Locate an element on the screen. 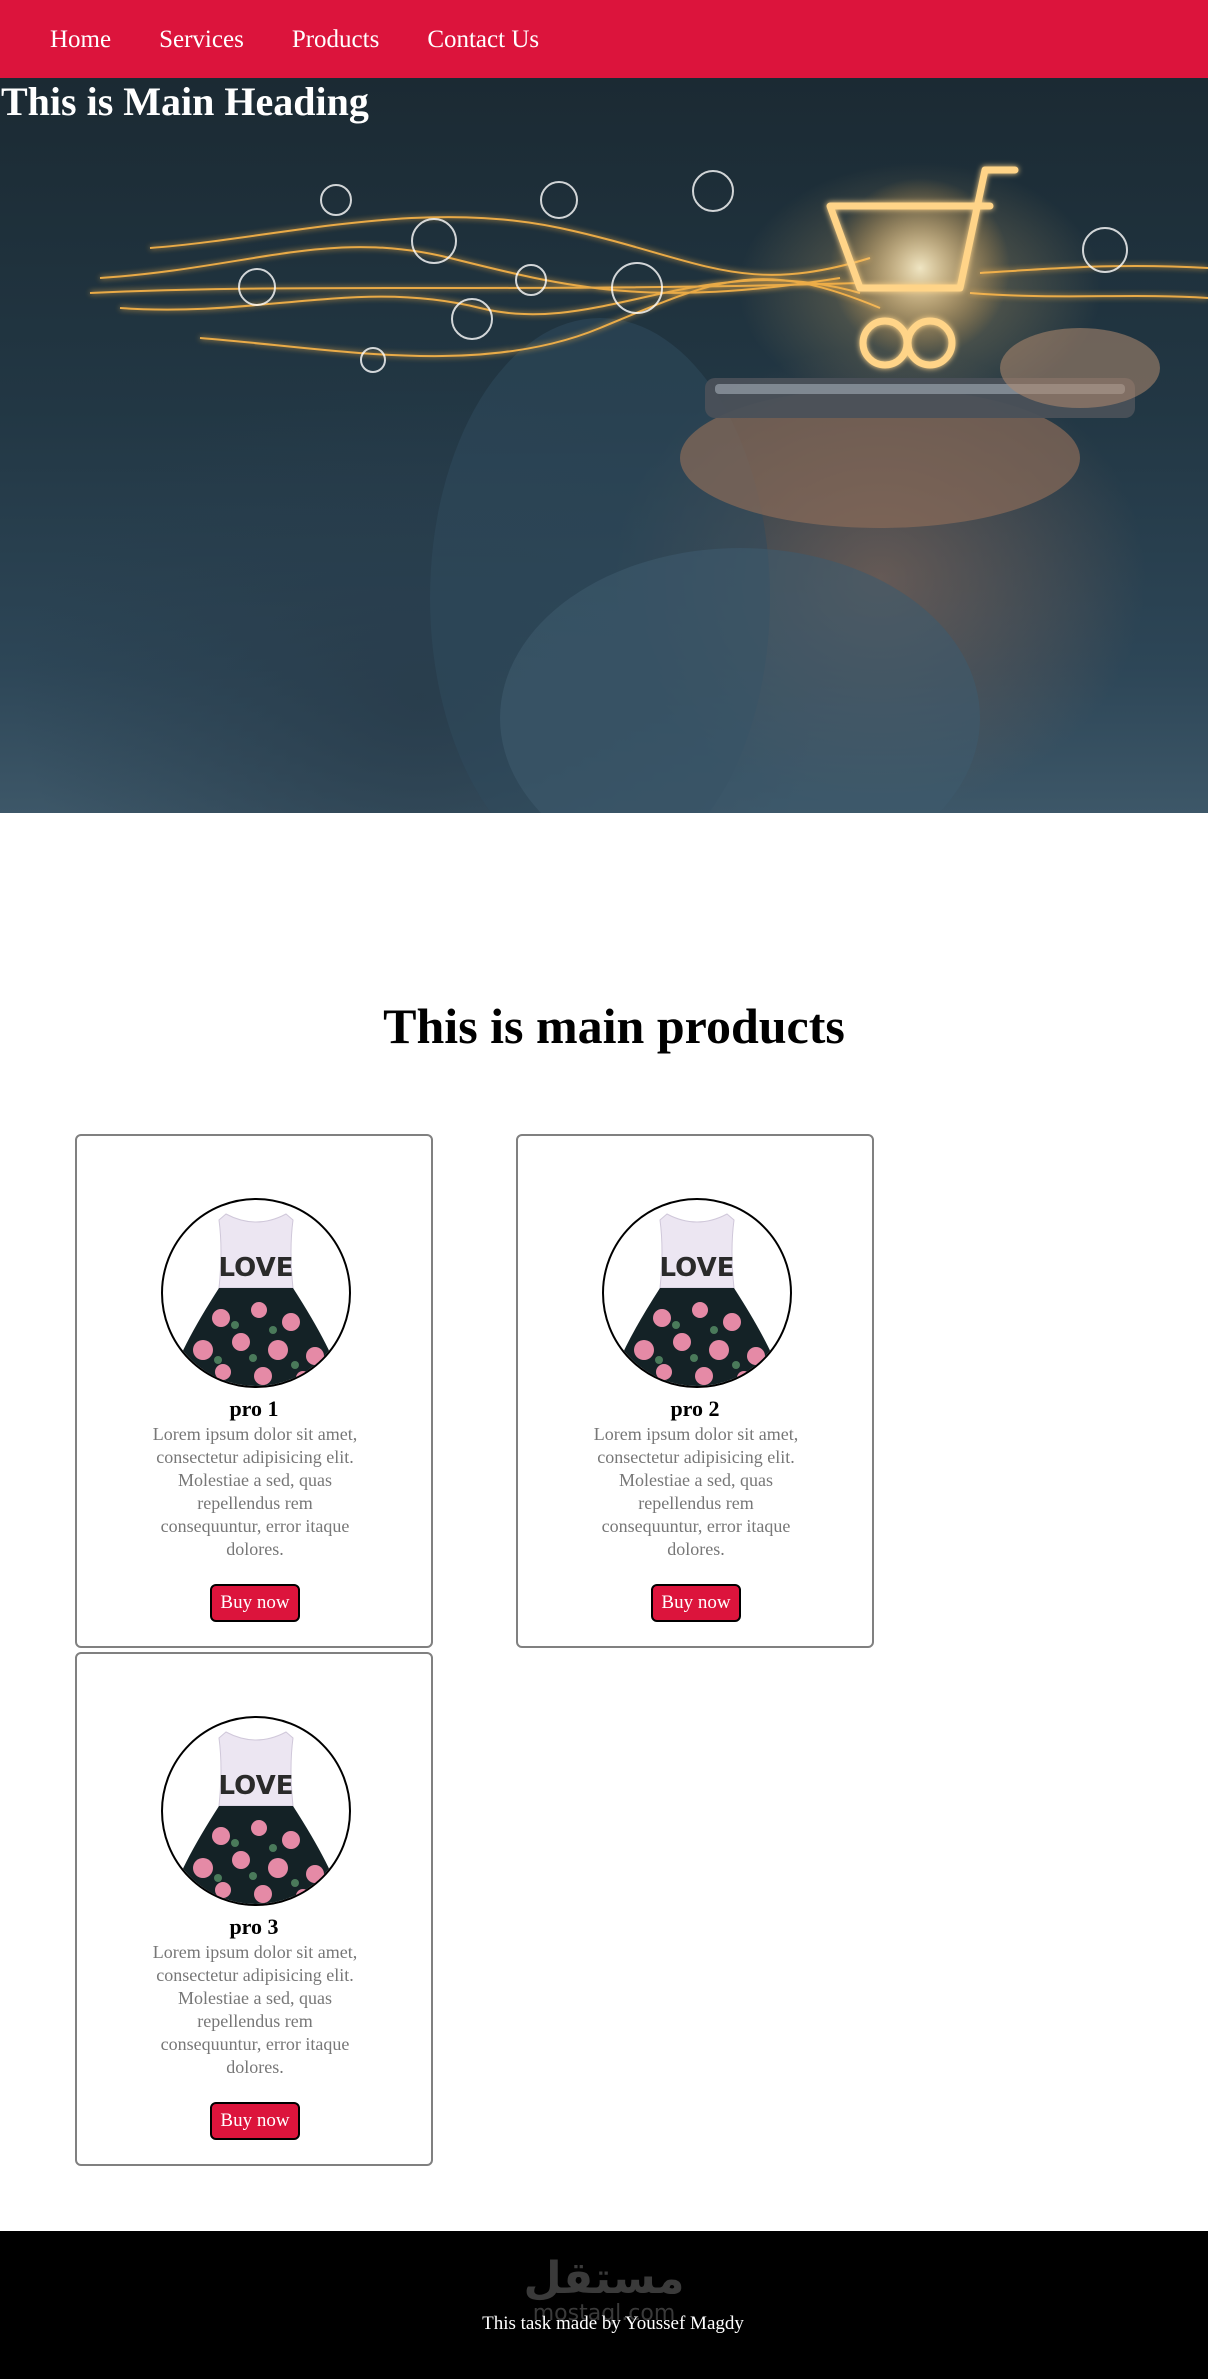 The image size is (1208, 2379). nav-link-contact-us: Contact Us is located at coordinates (483, 39).